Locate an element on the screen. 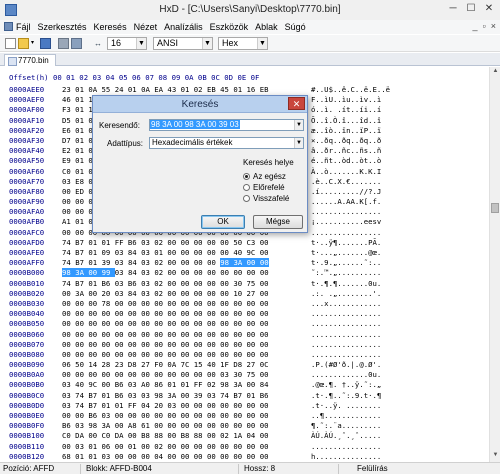 This screenshot has width=500, height=474. row-text: ¡...........eesv is located at coordinates (400, 222).